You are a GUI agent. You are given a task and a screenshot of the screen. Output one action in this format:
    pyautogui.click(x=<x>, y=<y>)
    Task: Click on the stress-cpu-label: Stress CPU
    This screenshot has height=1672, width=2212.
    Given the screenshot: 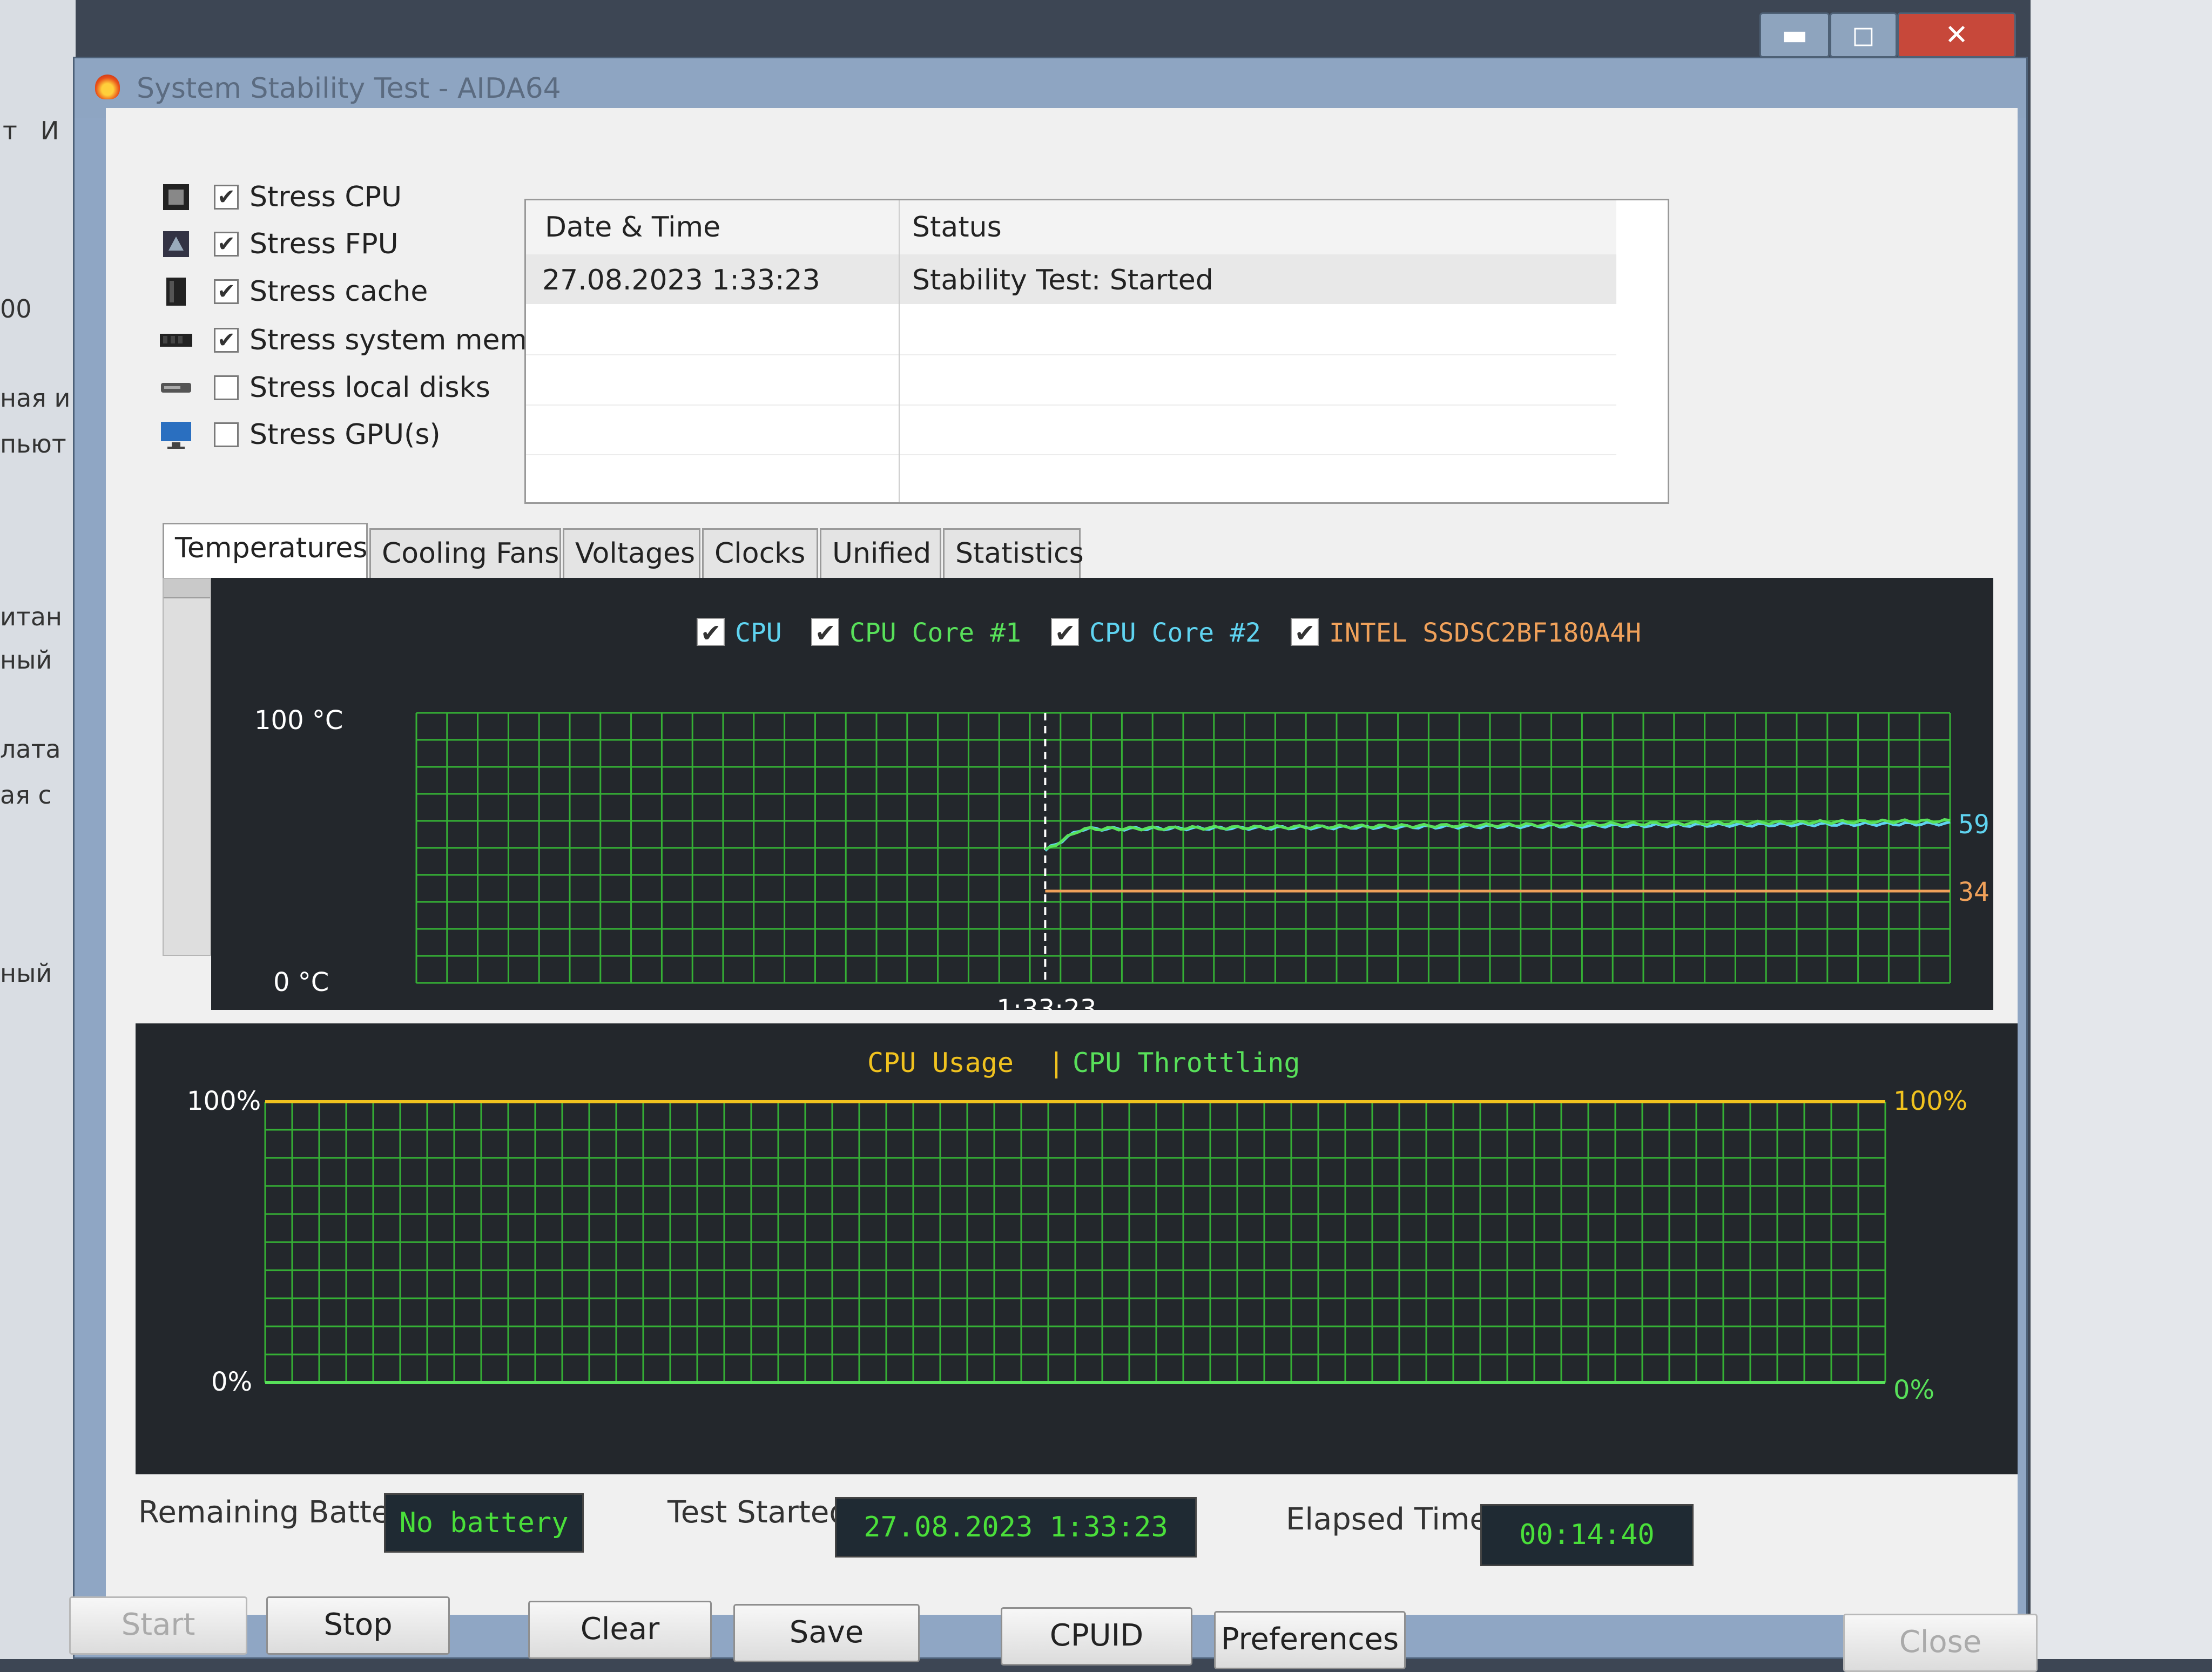 What is the action you would take?
    pyautogui.click(x=325, y=197)
    